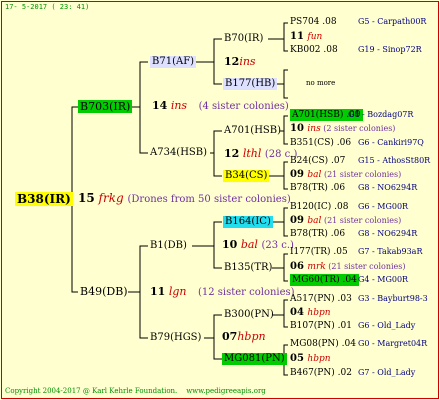  What do you see at coordinates (243, 39) in the screenshot?
I see `node-b70: B70(IR)` at bounding box center [243, 39].